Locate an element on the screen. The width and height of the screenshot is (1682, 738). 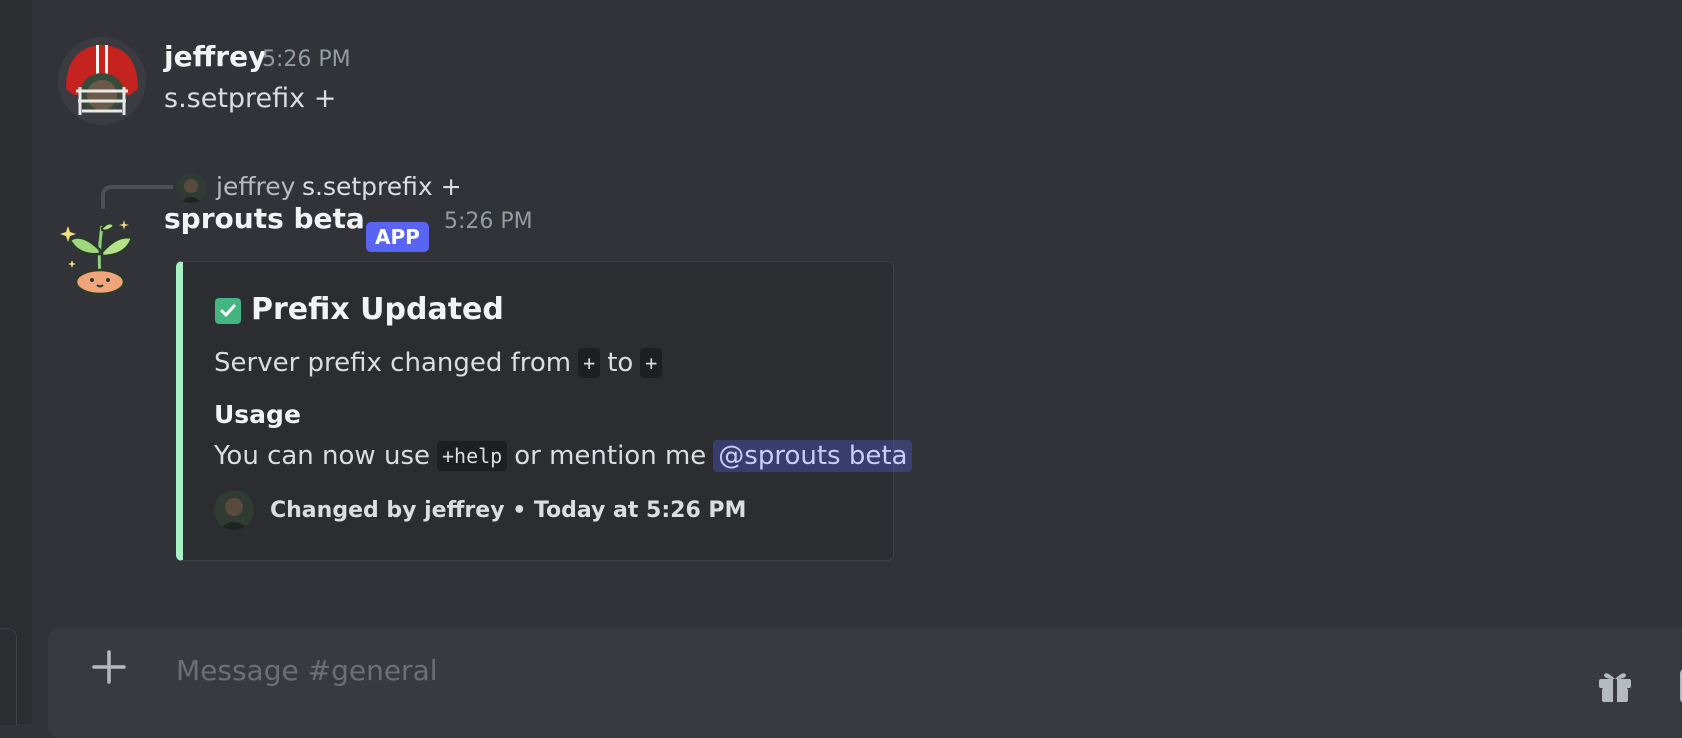
channel-sidebar-edge is located at coordinates (16, 362).